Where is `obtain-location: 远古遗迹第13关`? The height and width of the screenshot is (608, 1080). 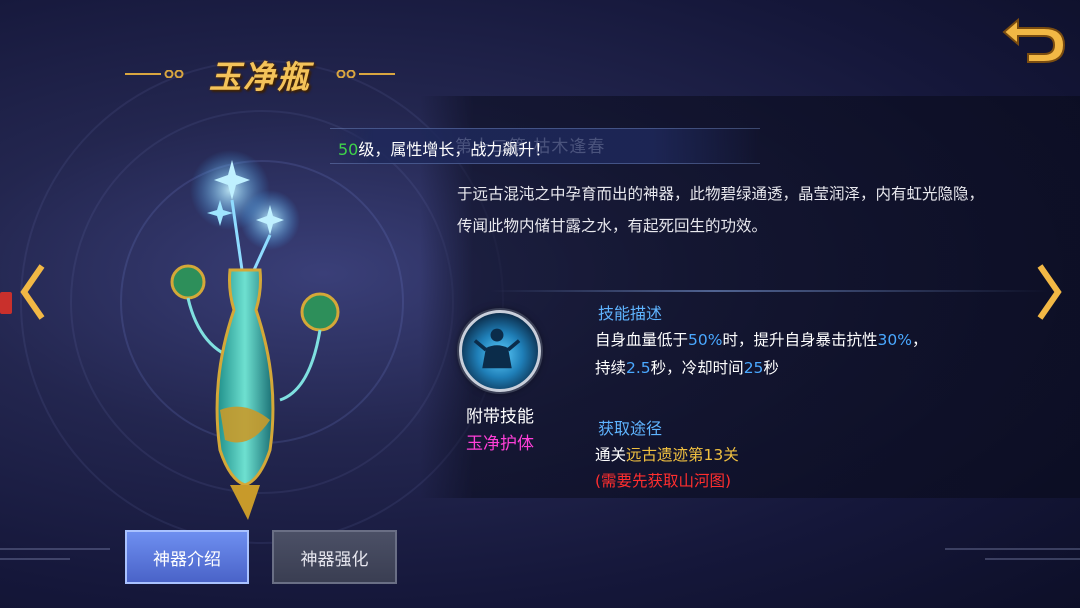 obtain-location: 远古遗迹第13关 is located at coordinates (682, 455).